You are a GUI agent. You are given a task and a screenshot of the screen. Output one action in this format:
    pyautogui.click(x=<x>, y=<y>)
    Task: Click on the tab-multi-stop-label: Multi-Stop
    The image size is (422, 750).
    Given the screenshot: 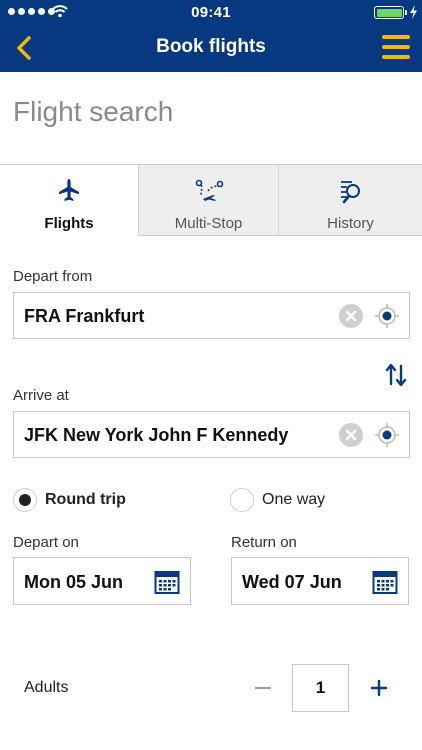 What is the action you would take?
    pyautogui.click(x=208, y=223)
    